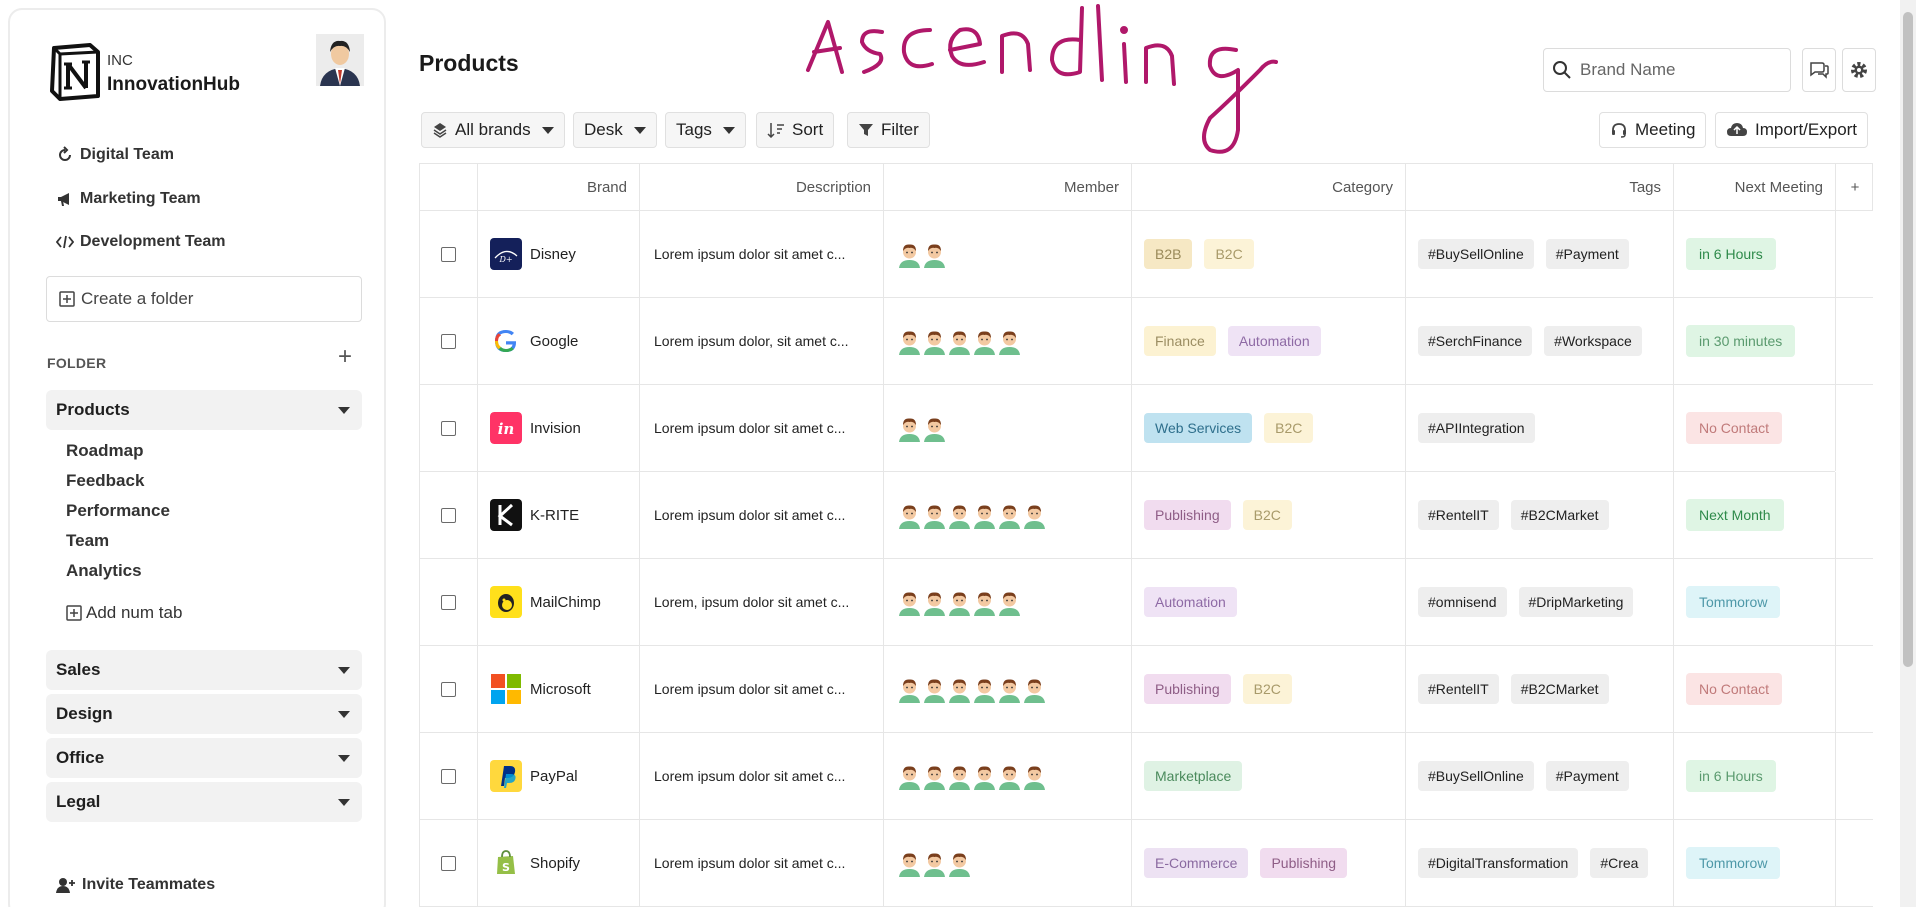 The width and height of the screenshot is (1916, 907). I want to click on brand-cell: S Shopify, so click(559, 863).